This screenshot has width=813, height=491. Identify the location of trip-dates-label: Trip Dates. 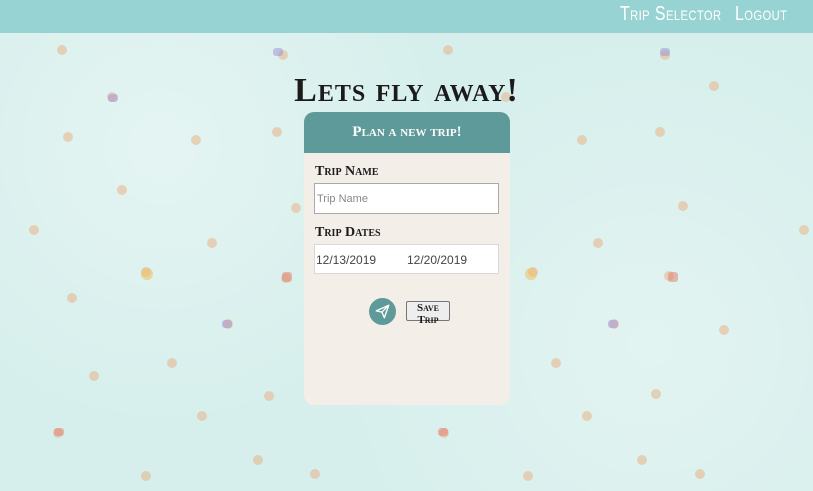
(348, 232).